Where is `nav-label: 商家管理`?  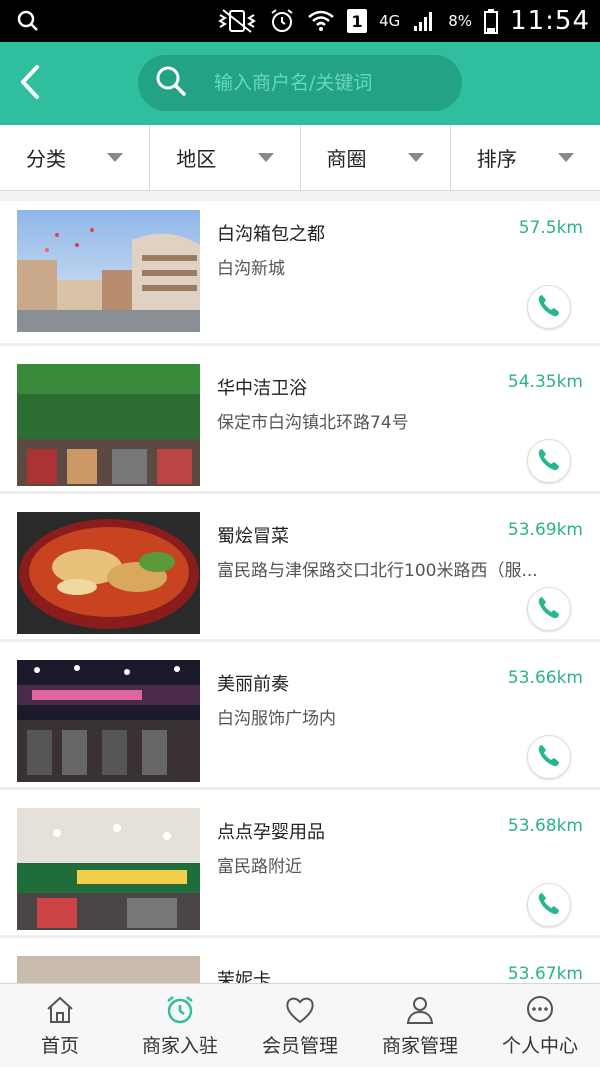 nav-label: 商家管理 is located at coordinates (419, 1046).